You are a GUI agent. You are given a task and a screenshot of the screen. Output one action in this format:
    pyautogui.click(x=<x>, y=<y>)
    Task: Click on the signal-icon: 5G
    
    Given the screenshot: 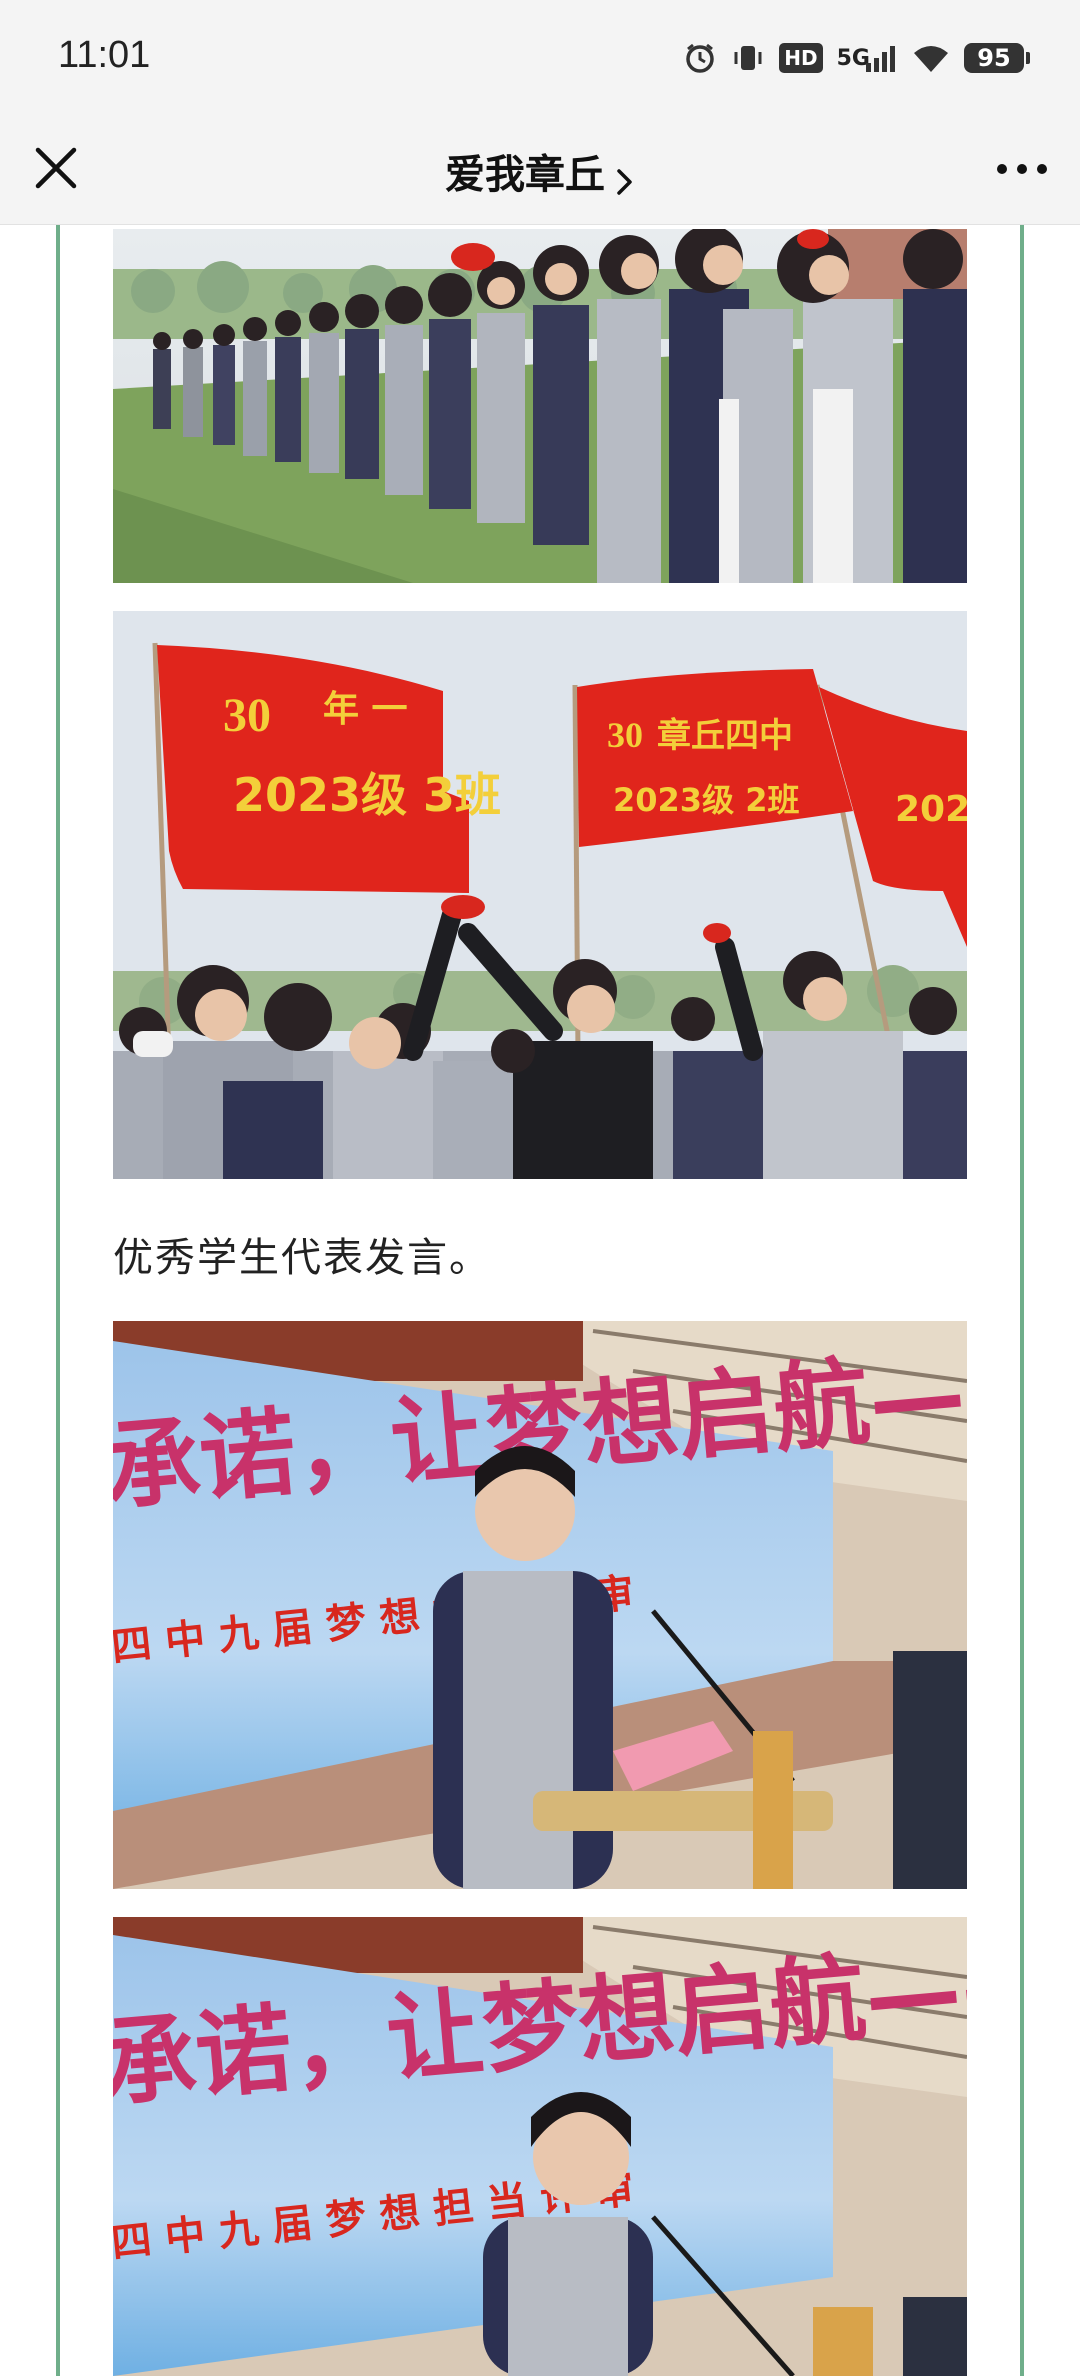 What is the action you would take?
    pyautogui.click(x=867, y=58)
    